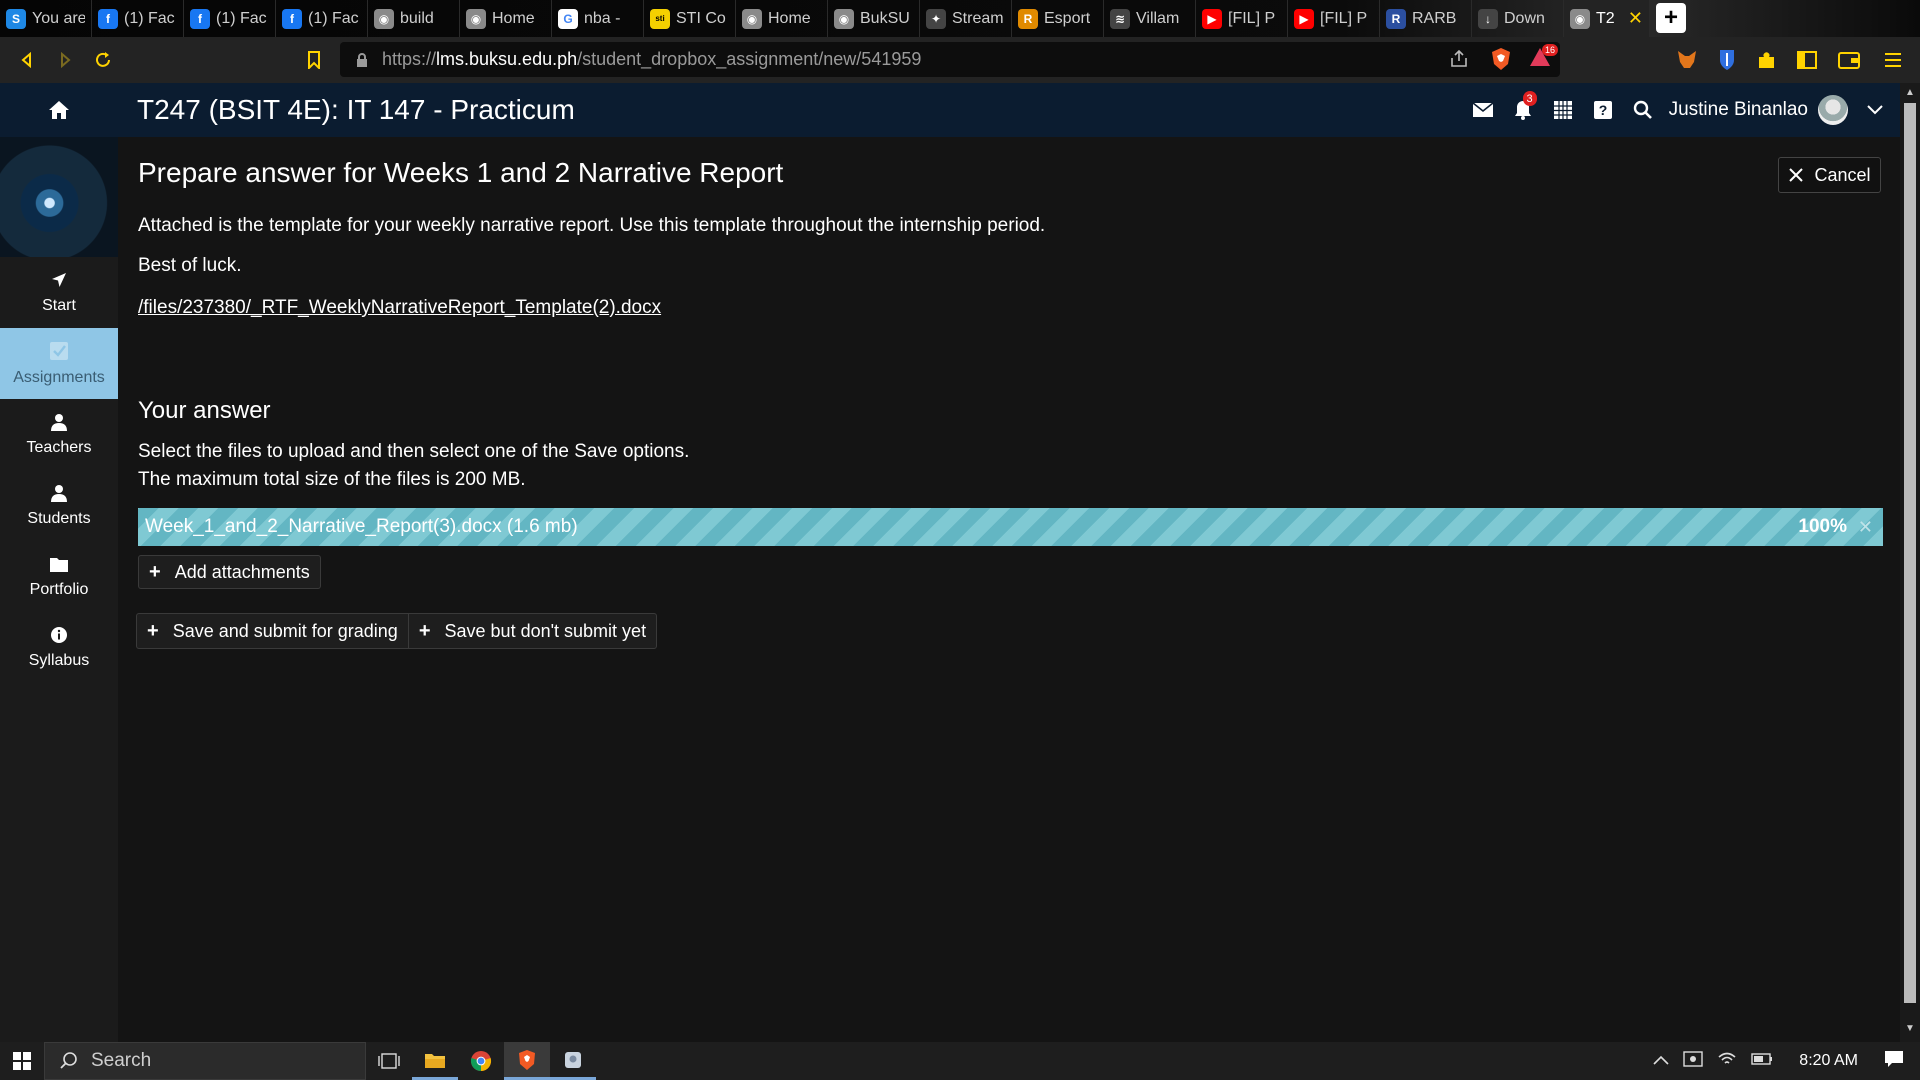  Describe the element at coordinates (362, 59) in the screenshot. I see `lock-icon` at that location.